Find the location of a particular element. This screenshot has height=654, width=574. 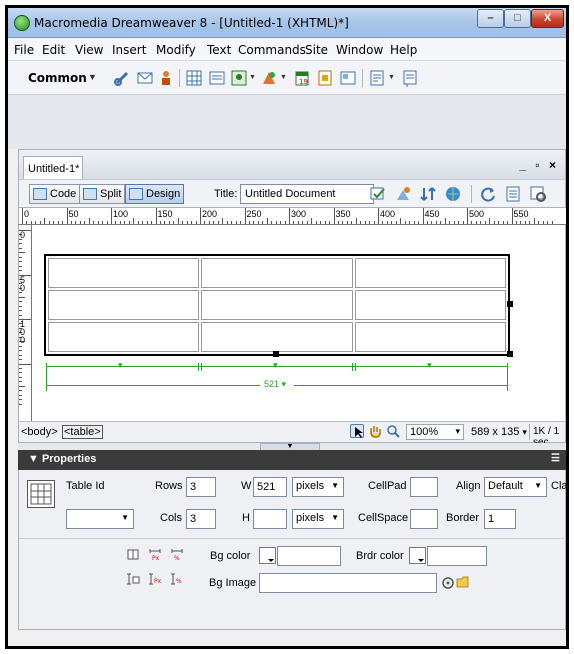

insert-category-arrow: ▼ is located at coordinates (92, 77).